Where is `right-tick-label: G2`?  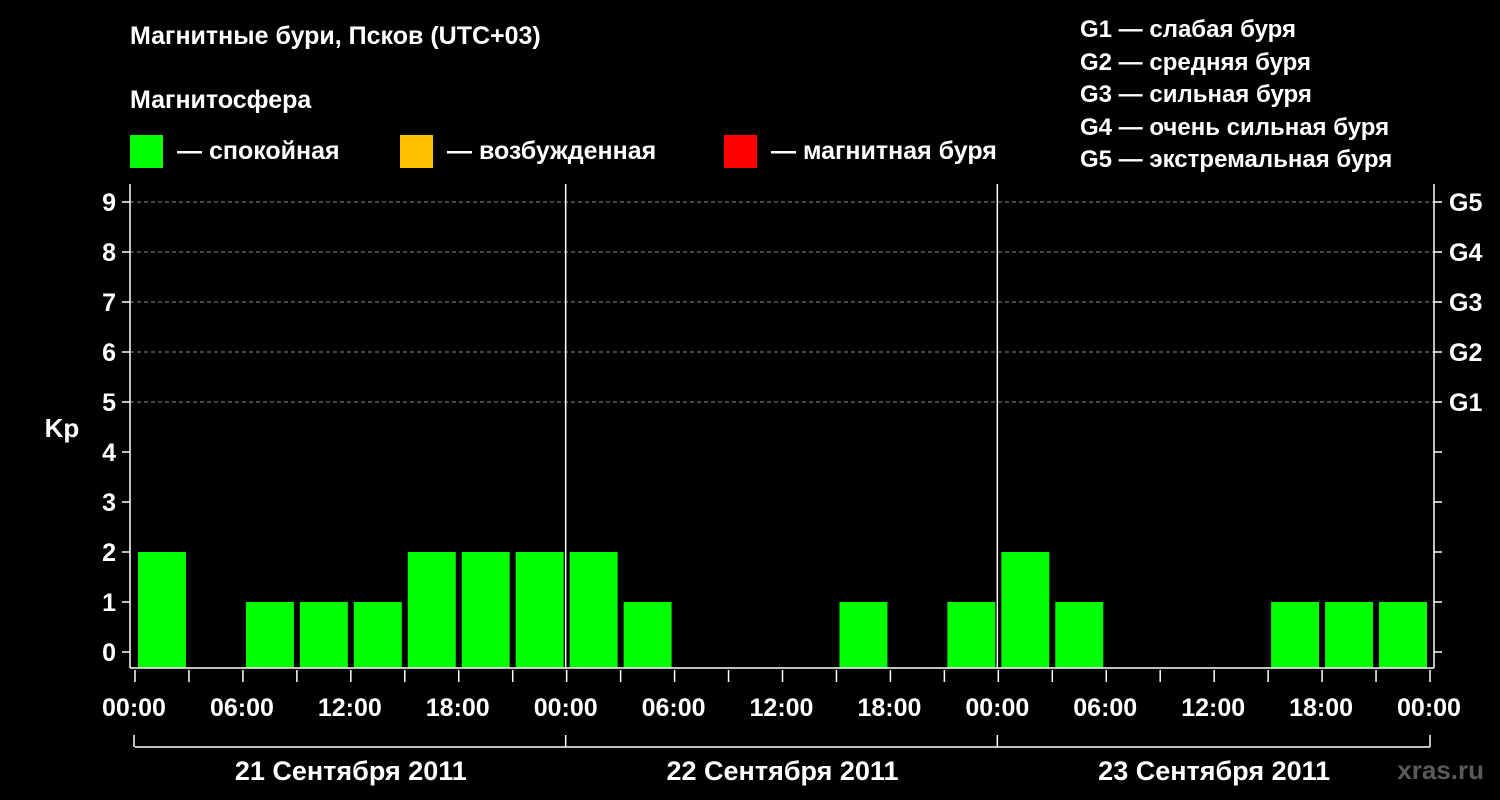 right-tick-label: G2 is located at coordinates (1465, 353).